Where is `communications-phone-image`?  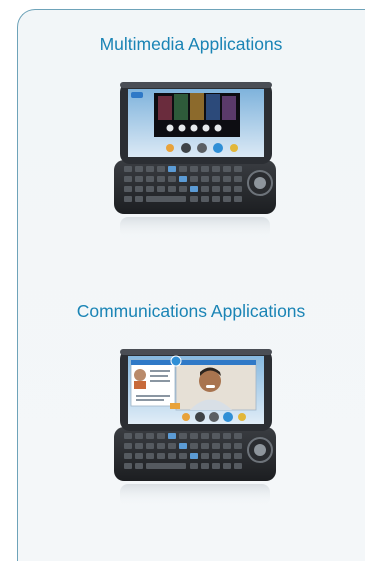
communications-phone-image is located at coordinates (195, 427).